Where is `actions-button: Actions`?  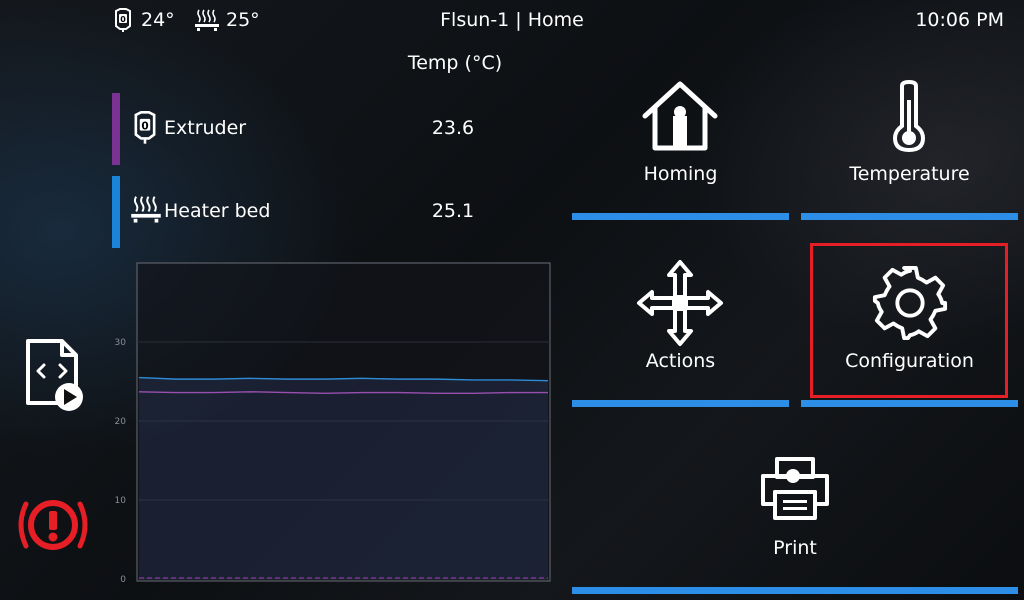
actions-button: Actions is located at coordinates (680, 331).